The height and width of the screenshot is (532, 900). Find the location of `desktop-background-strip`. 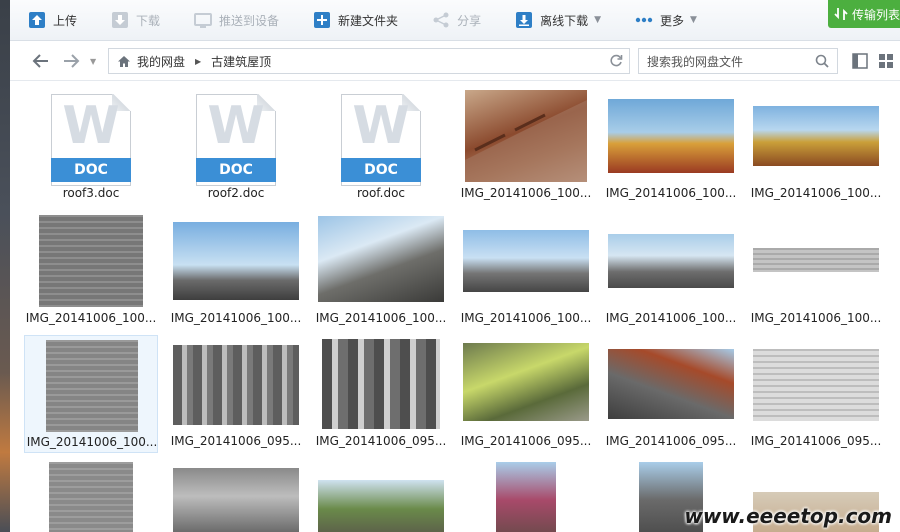

desktop-background-strip is located at coordinates (5, 266).